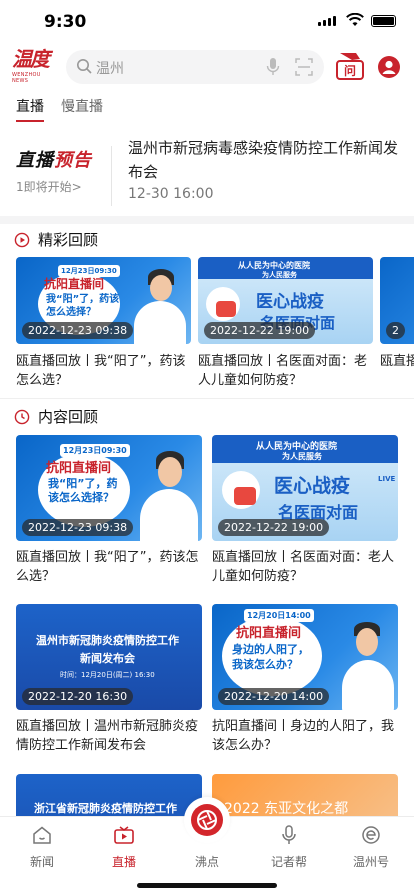 The image size is (414, 896). What do you see at coordinates (195, 67) in the screenshot?
I see `search-input: 温州` at bounding box center [195, 67].